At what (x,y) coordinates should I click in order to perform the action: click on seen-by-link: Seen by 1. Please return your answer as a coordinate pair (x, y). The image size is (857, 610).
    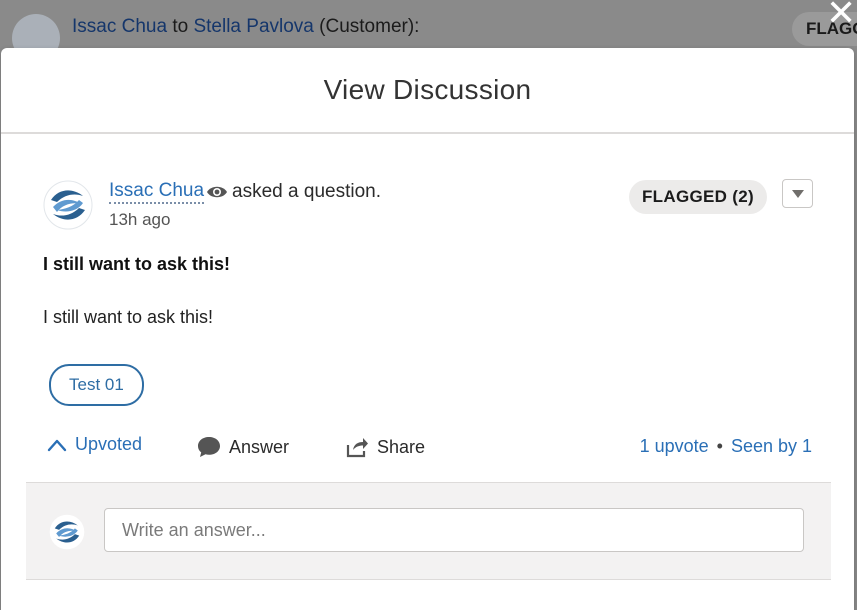
    Looking at the image, I should click on (771, 446).